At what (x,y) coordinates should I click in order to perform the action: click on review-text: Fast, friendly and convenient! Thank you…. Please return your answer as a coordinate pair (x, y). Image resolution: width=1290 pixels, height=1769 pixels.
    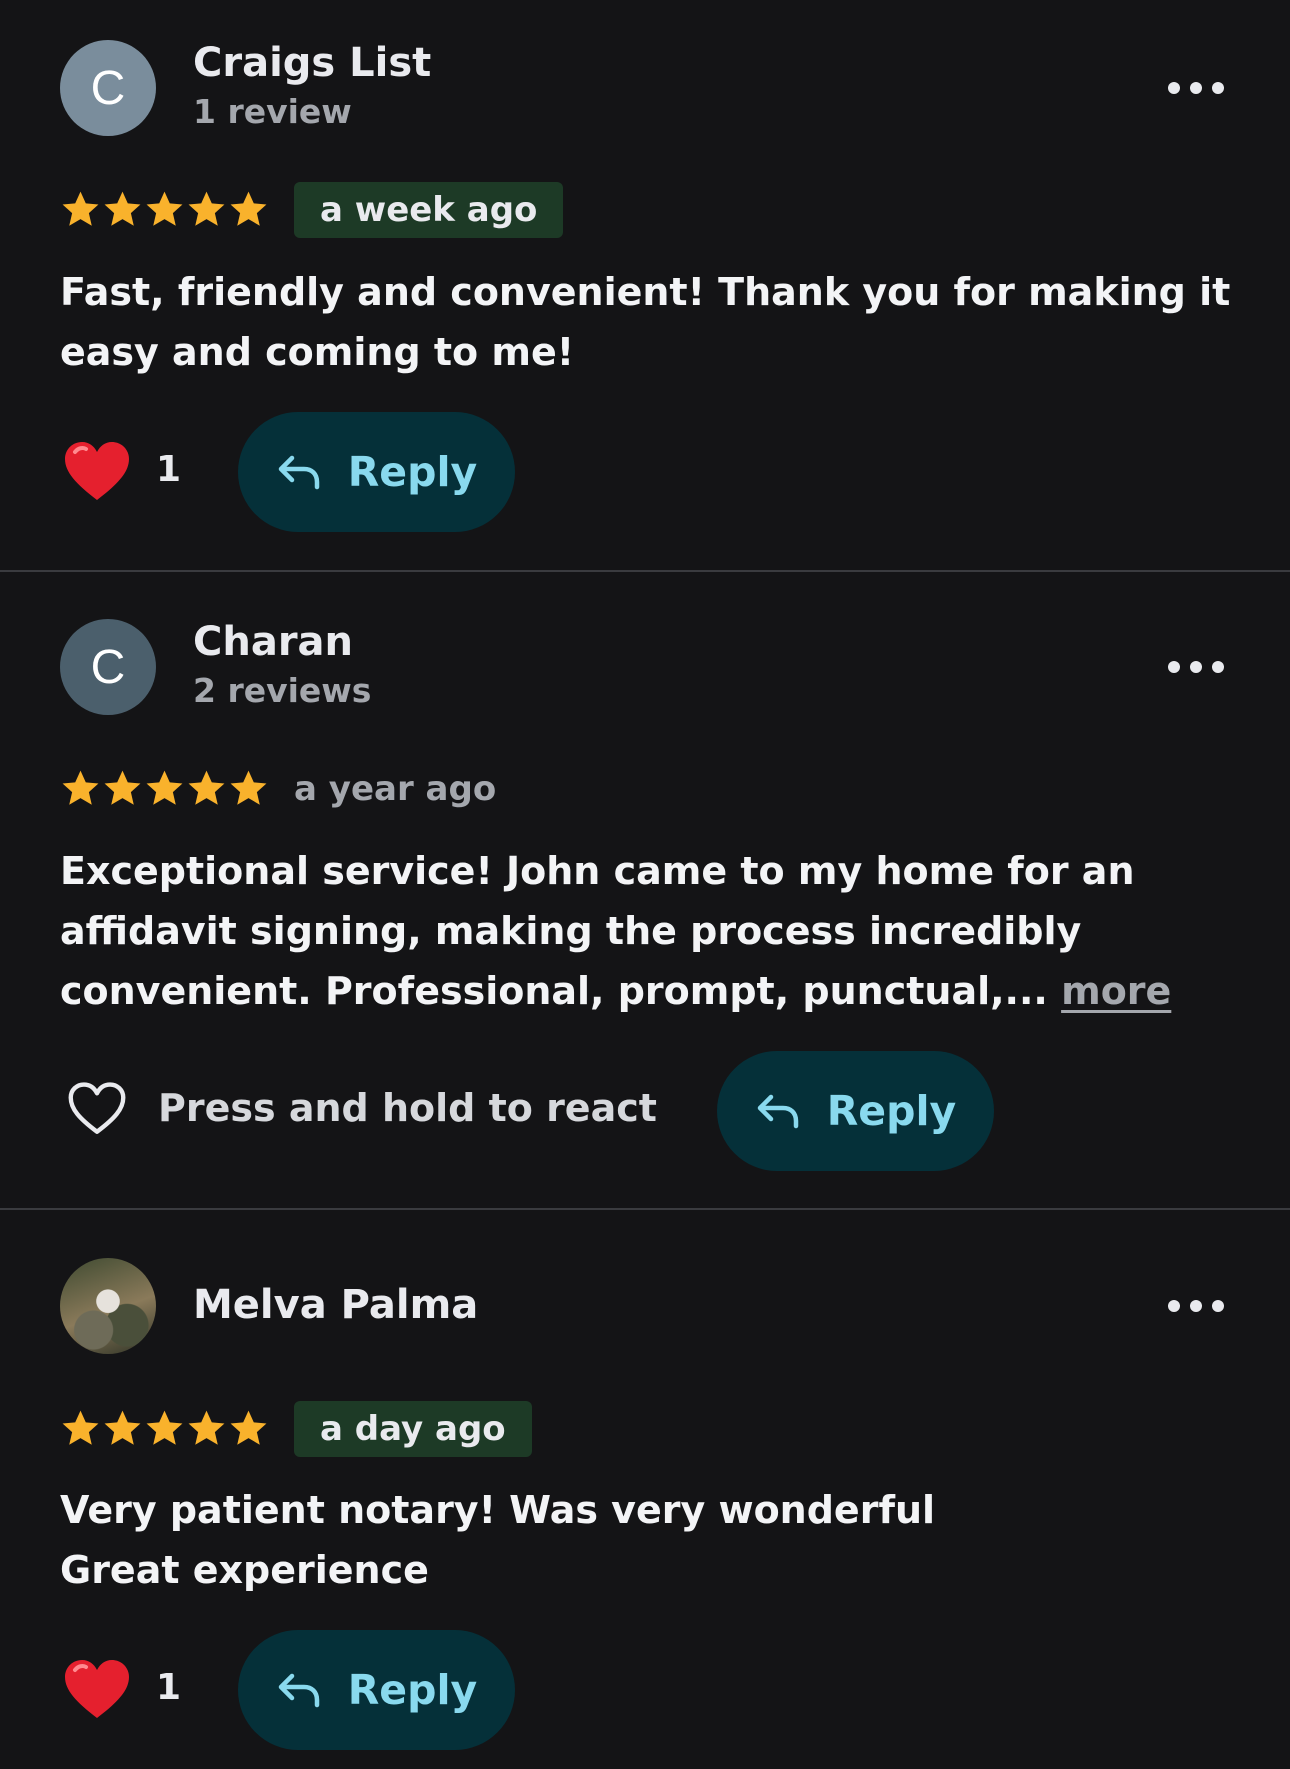
    Looking at the image, I should click on (645, 322).